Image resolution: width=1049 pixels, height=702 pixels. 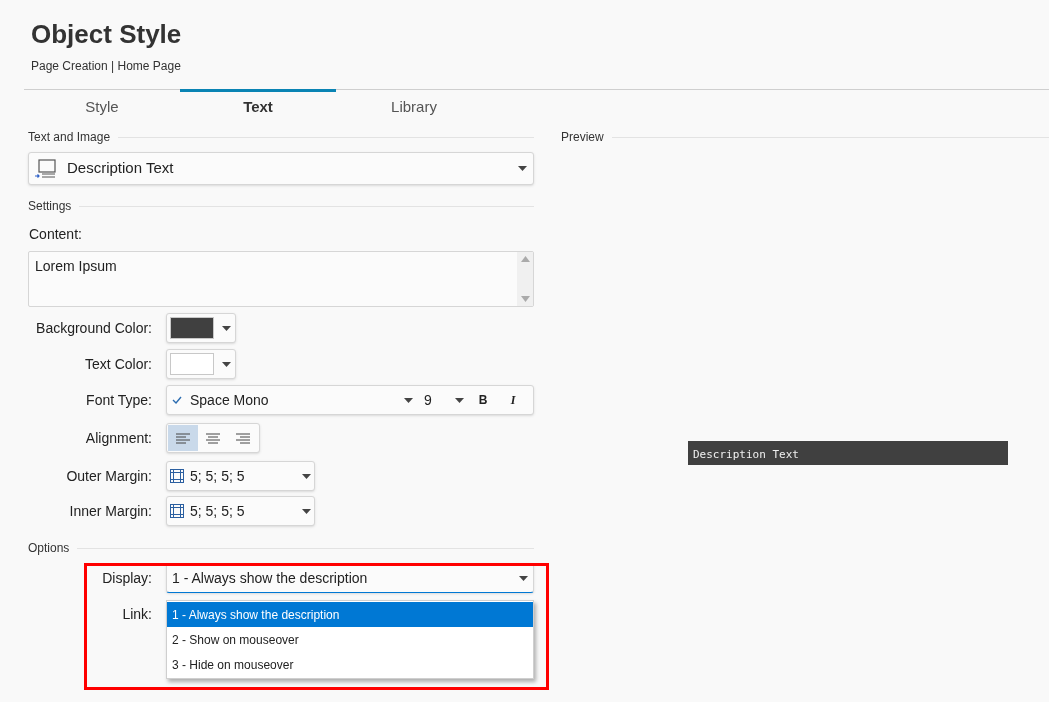 I want to click on field-label: Font Type:, so click(x=119, y=400).